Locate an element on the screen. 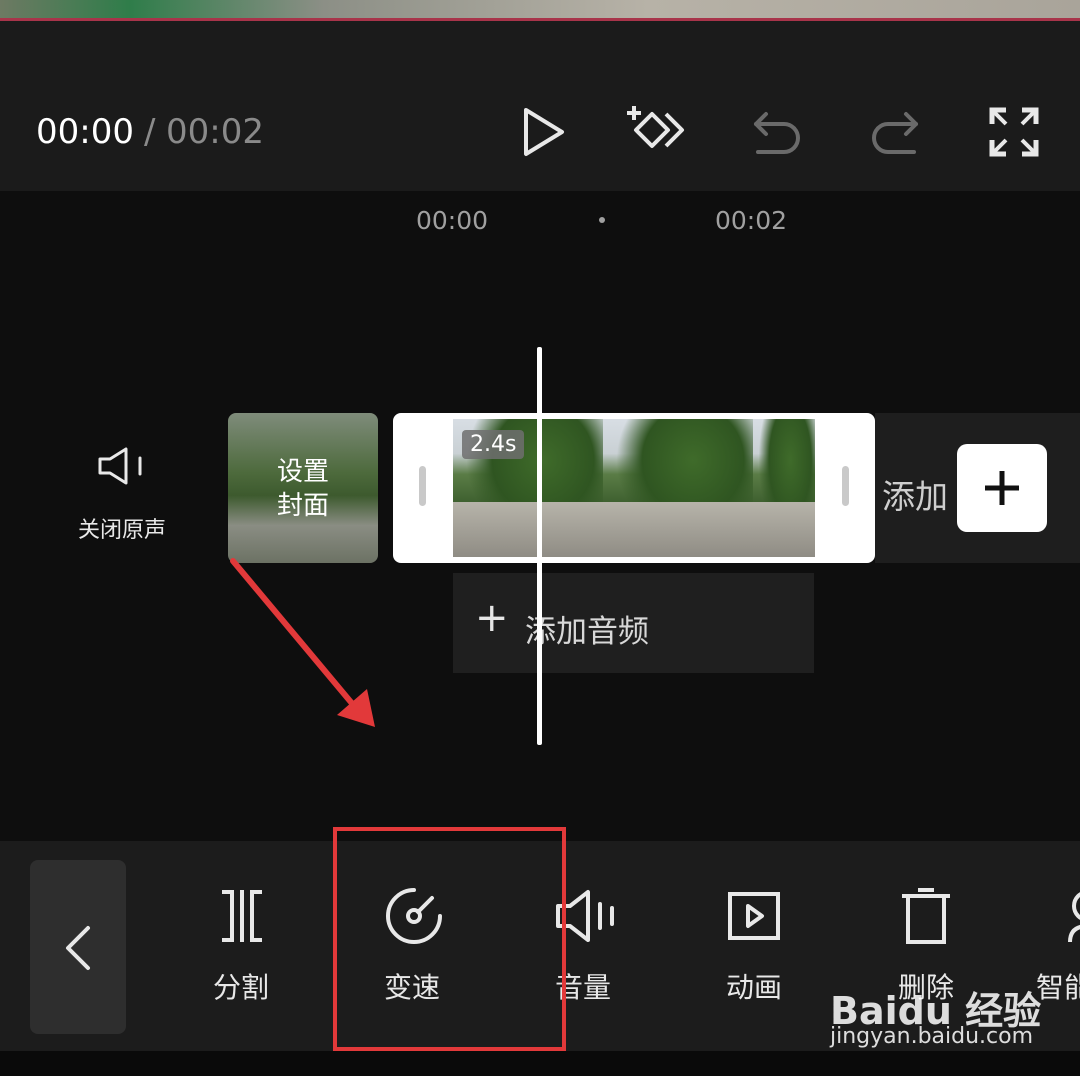  cover-label-line1: 设置 is located at coordinates (302, 472).